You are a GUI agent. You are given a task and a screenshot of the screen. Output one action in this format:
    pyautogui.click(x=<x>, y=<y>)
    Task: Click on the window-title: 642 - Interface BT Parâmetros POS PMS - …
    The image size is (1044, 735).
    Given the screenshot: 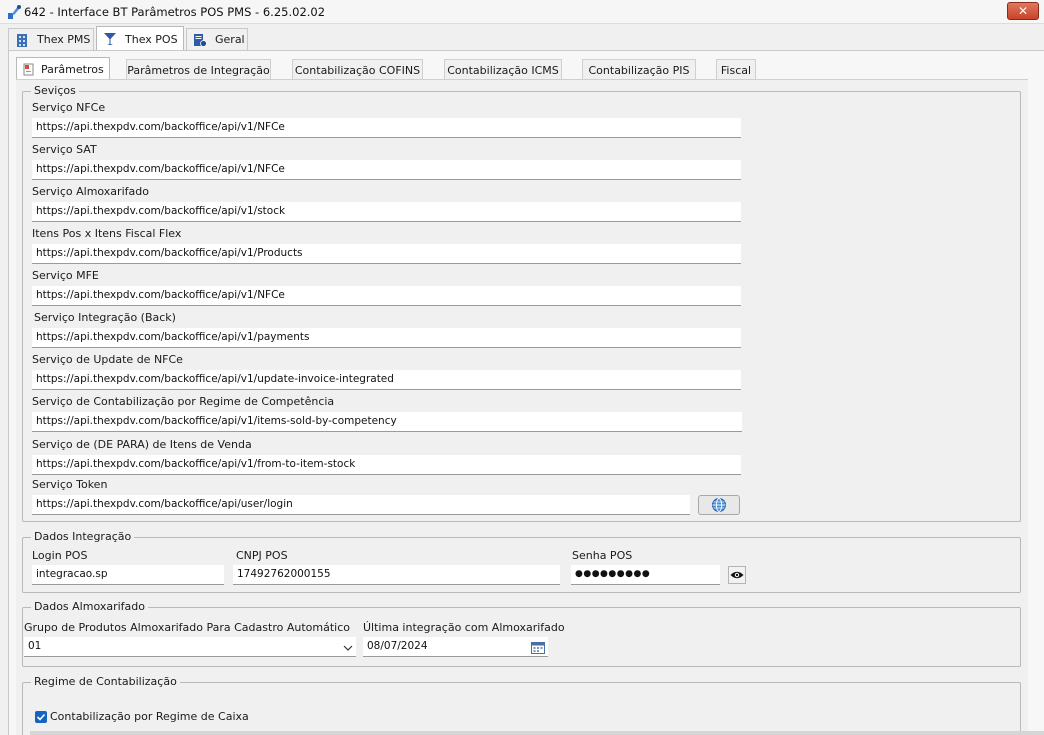 What is the action you would take?
    pyautogui.click(x=175, y=12)
    